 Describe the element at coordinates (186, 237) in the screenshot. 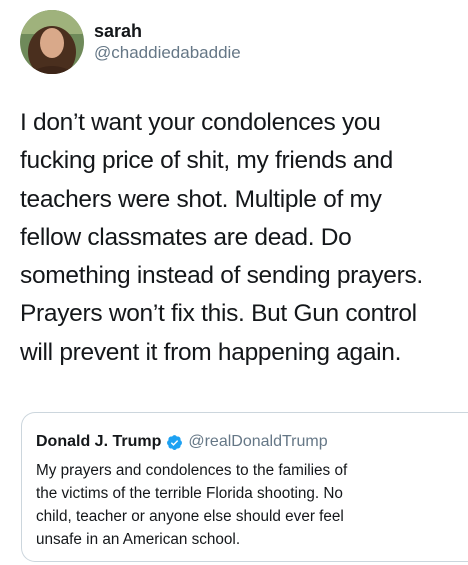

I see `tweet-text-line: fellow classmates are dead. Do` at that location.